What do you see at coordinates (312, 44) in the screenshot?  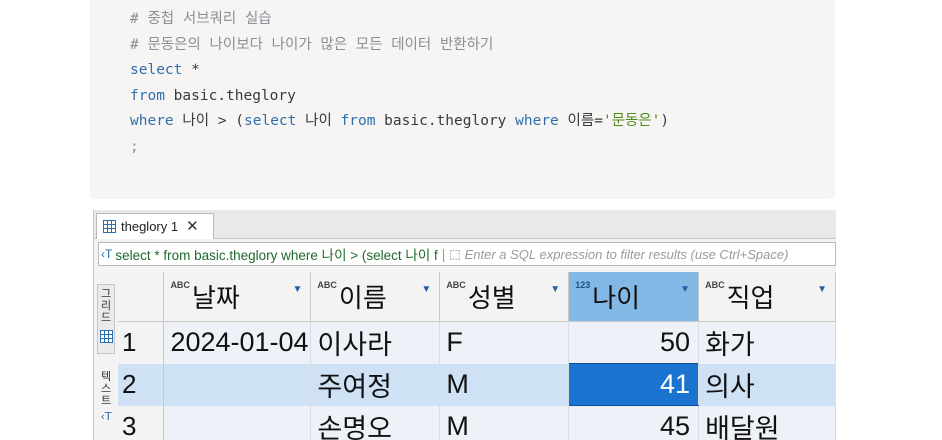 I see `code-comment-2: # 문동은의 나이보다 나이가 많은 모든 데이터 반환하기` at bounding box center [312, 44].